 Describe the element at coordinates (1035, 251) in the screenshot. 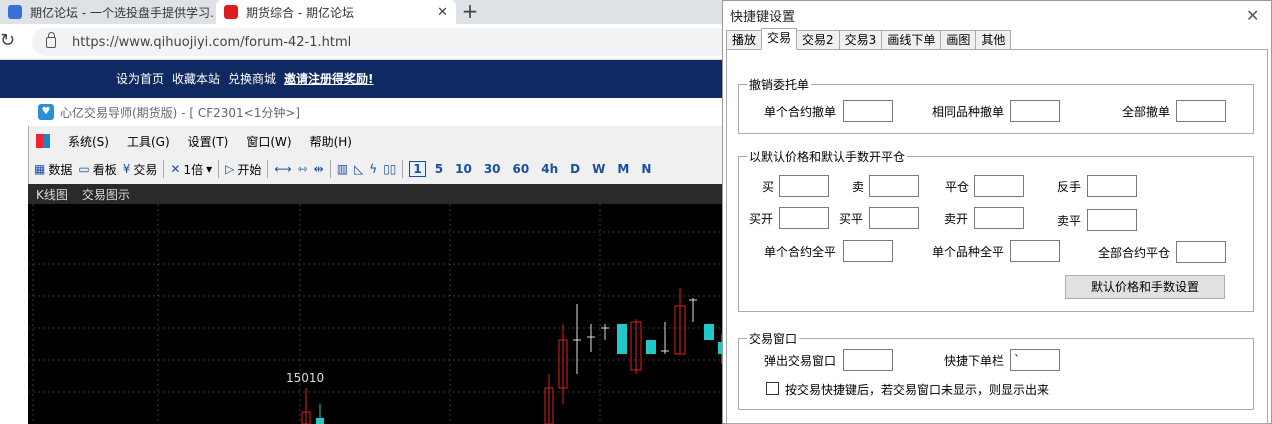

I see `input-variety-flat` at that location.